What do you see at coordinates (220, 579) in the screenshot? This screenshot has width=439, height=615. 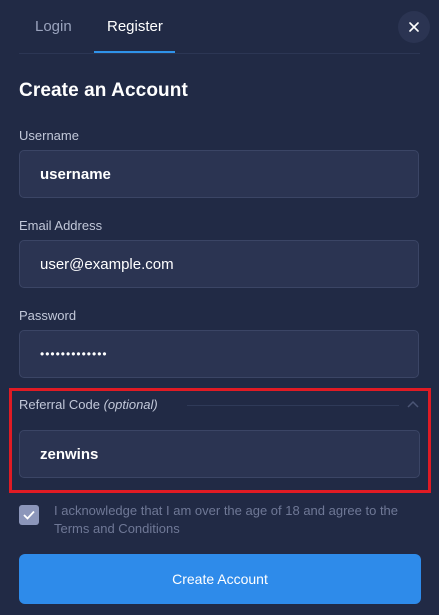 I see `create-account-button: Create Account` at bounding box center [220, 579].